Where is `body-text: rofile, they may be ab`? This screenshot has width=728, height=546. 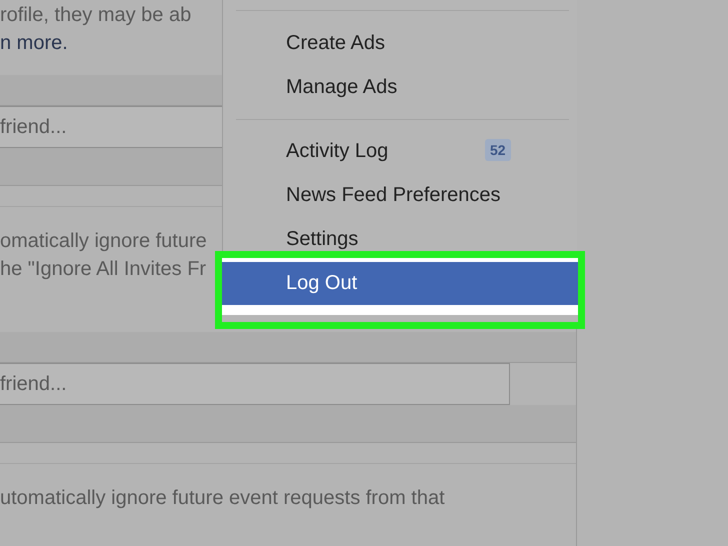
body-text: rofile, they may be ab is located at coordinates (96, 15).